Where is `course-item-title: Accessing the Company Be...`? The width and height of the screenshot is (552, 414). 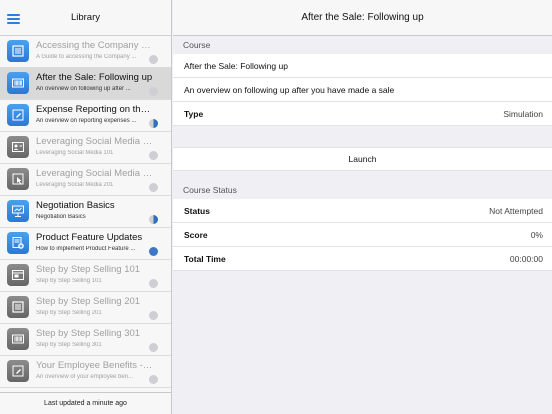 course-item-title: Accessing the Company Be... is located at coordinates (94, 45).